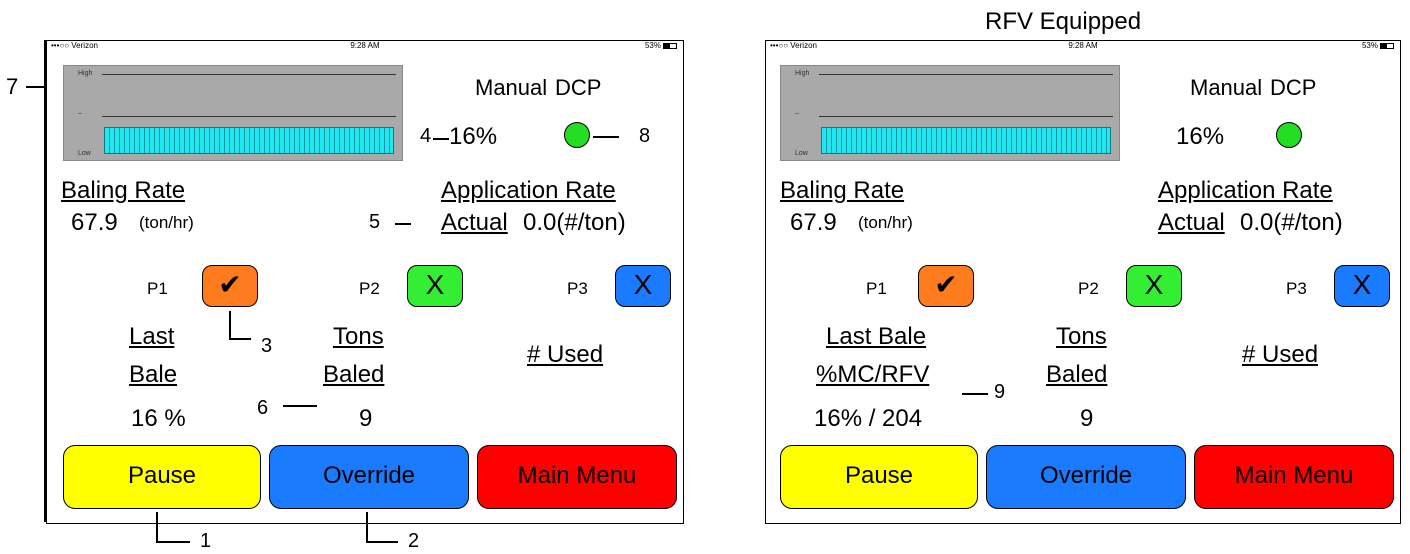 This screenshot has width=1410, height=554. I want to click on last-bale-label-1: Last, so click(152, 336).